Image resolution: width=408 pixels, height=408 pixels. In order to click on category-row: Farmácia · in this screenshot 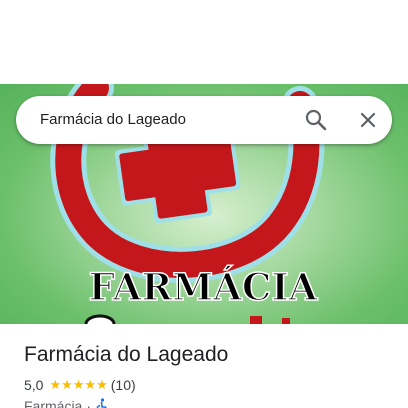, I will do `click(66, 402)`.